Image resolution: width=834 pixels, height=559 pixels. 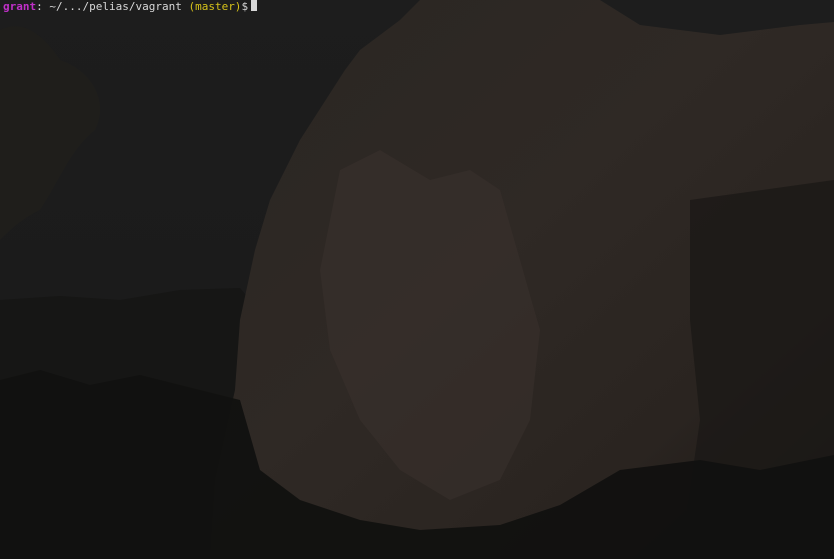 I want to click on text-cursor, so click(x=254, y=5).